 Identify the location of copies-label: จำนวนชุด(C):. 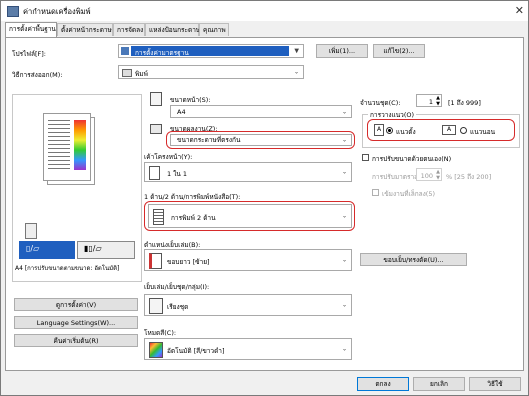
(380, 103).